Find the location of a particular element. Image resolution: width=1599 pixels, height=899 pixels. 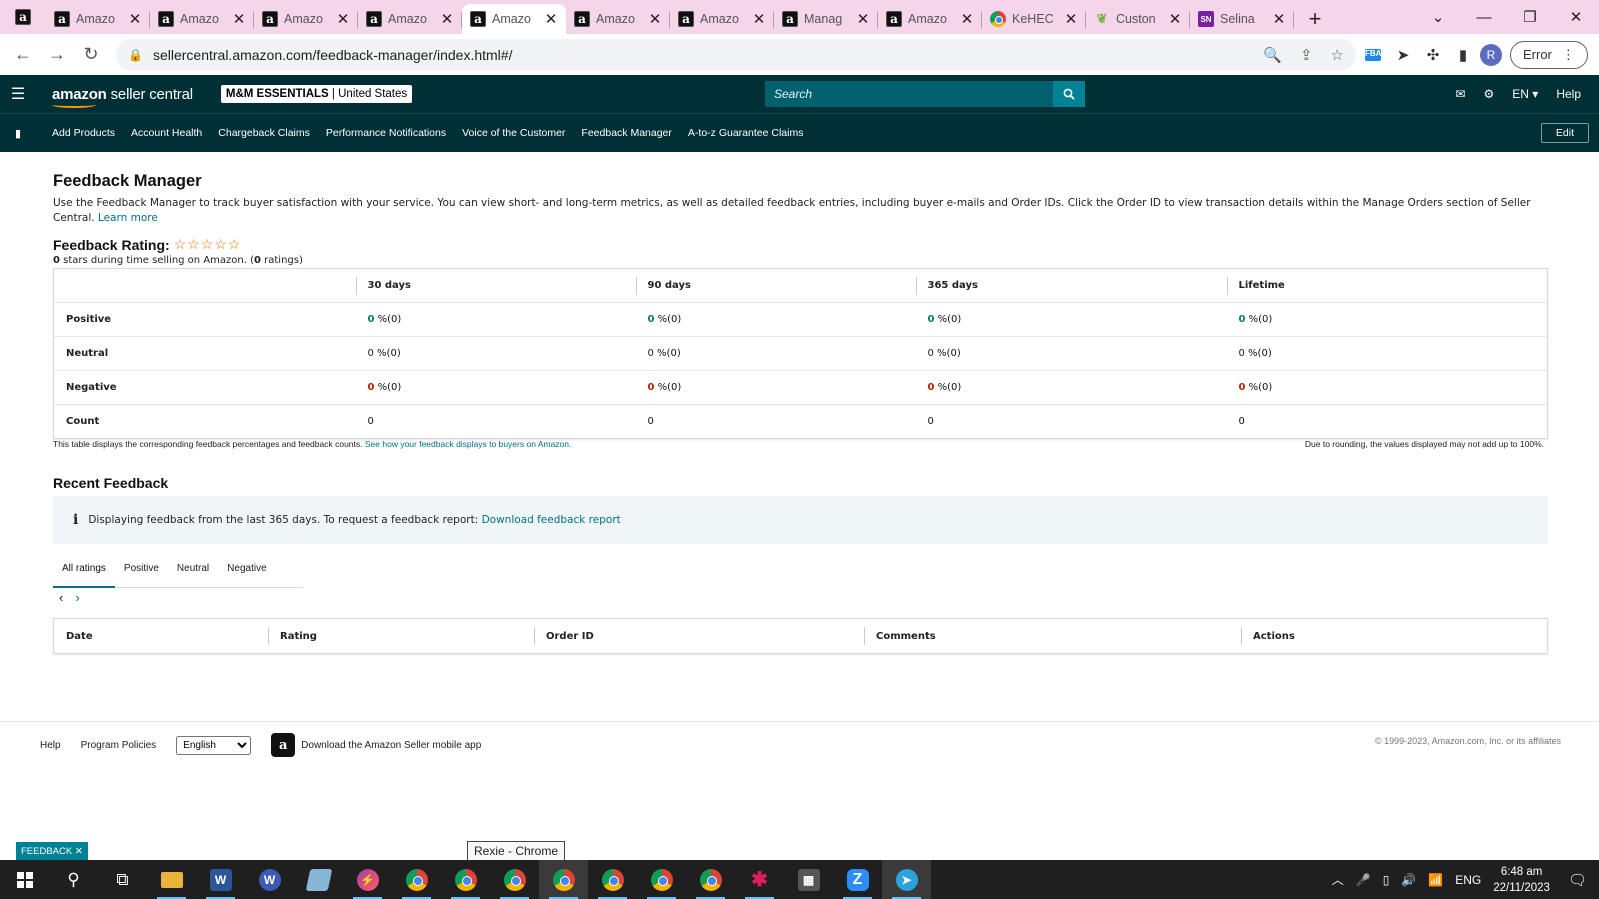

tab-amazon-pinned: a is located at coordinates (23, 17).